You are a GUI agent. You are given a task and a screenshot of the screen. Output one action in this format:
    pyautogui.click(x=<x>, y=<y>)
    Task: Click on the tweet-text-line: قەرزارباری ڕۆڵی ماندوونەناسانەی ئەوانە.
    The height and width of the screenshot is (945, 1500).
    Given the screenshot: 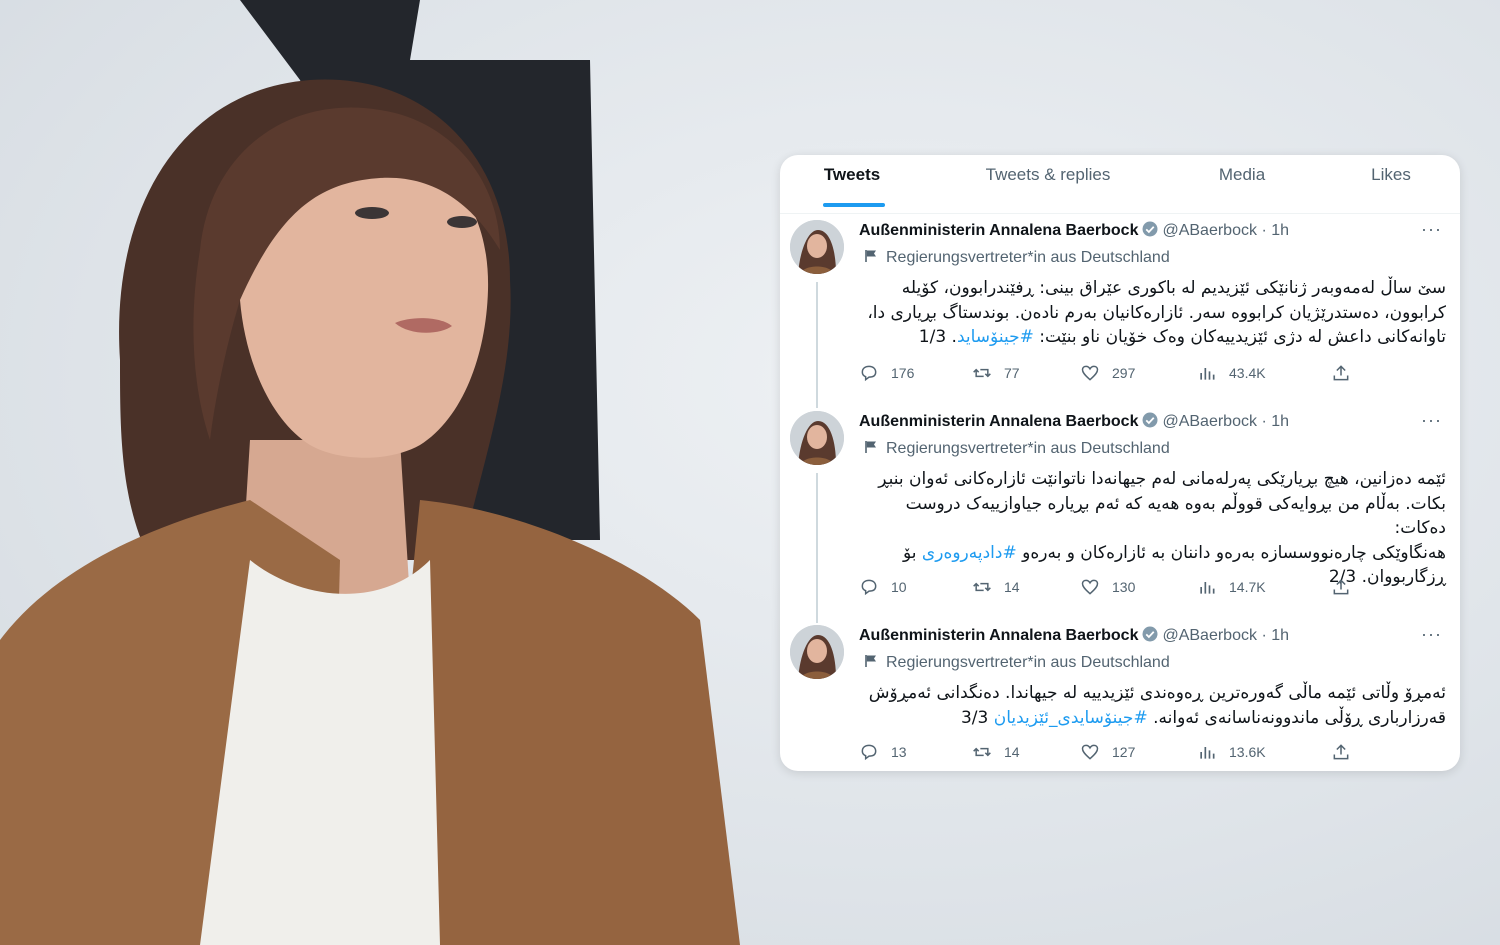 What is the action you would take?
    pyautogui.click(x=1296, y=717)
    